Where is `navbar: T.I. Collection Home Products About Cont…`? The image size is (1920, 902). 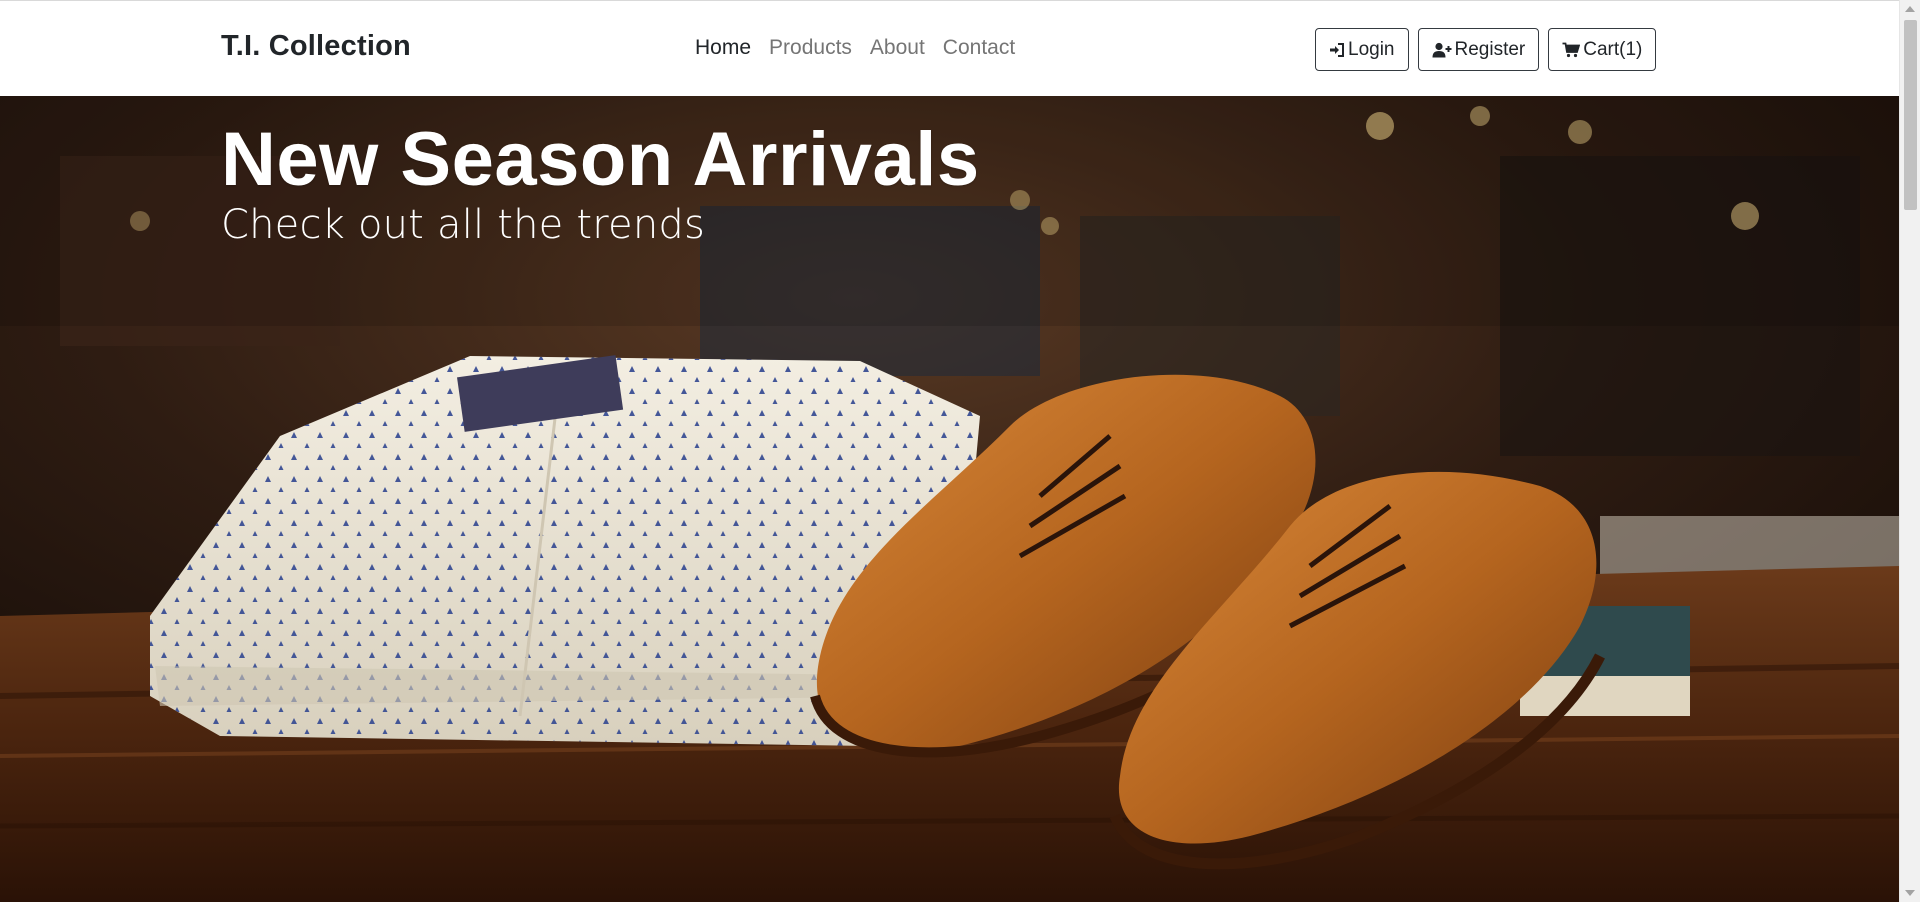
navbar: T.I. Collection Home Products About Cont… is located at coordinates (949, 48).